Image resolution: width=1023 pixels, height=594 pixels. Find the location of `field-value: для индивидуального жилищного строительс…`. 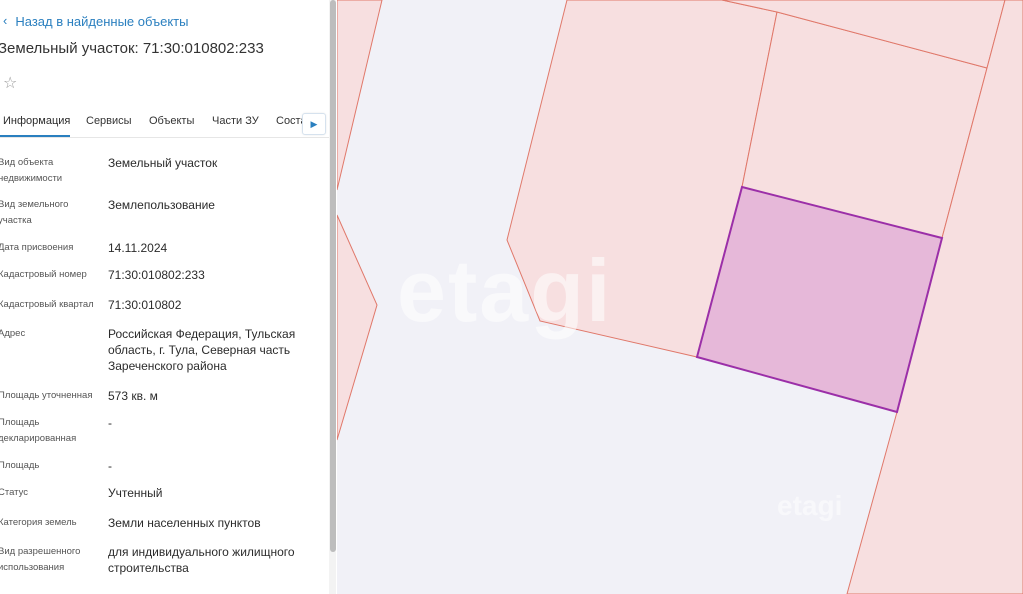

field-value: для индивидуального жилищного строительс… is located at coordinates (201, 560).